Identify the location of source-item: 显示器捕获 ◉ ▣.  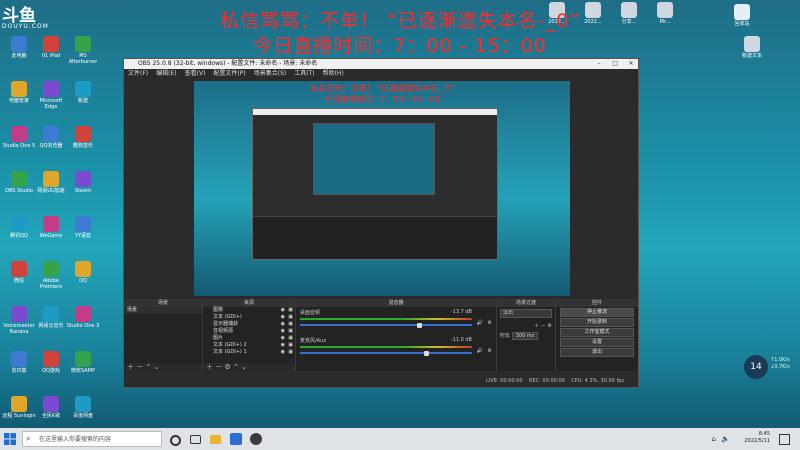
(249, 324).